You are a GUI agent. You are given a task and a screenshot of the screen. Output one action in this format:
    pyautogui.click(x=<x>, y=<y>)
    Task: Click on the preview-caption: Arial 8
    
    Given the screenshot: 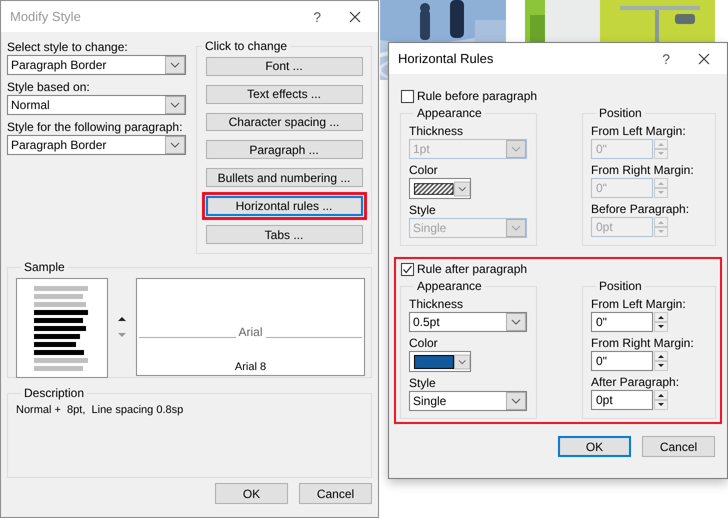 What is the action you would take?
    pyautogui.click(x=251, y=367)
    